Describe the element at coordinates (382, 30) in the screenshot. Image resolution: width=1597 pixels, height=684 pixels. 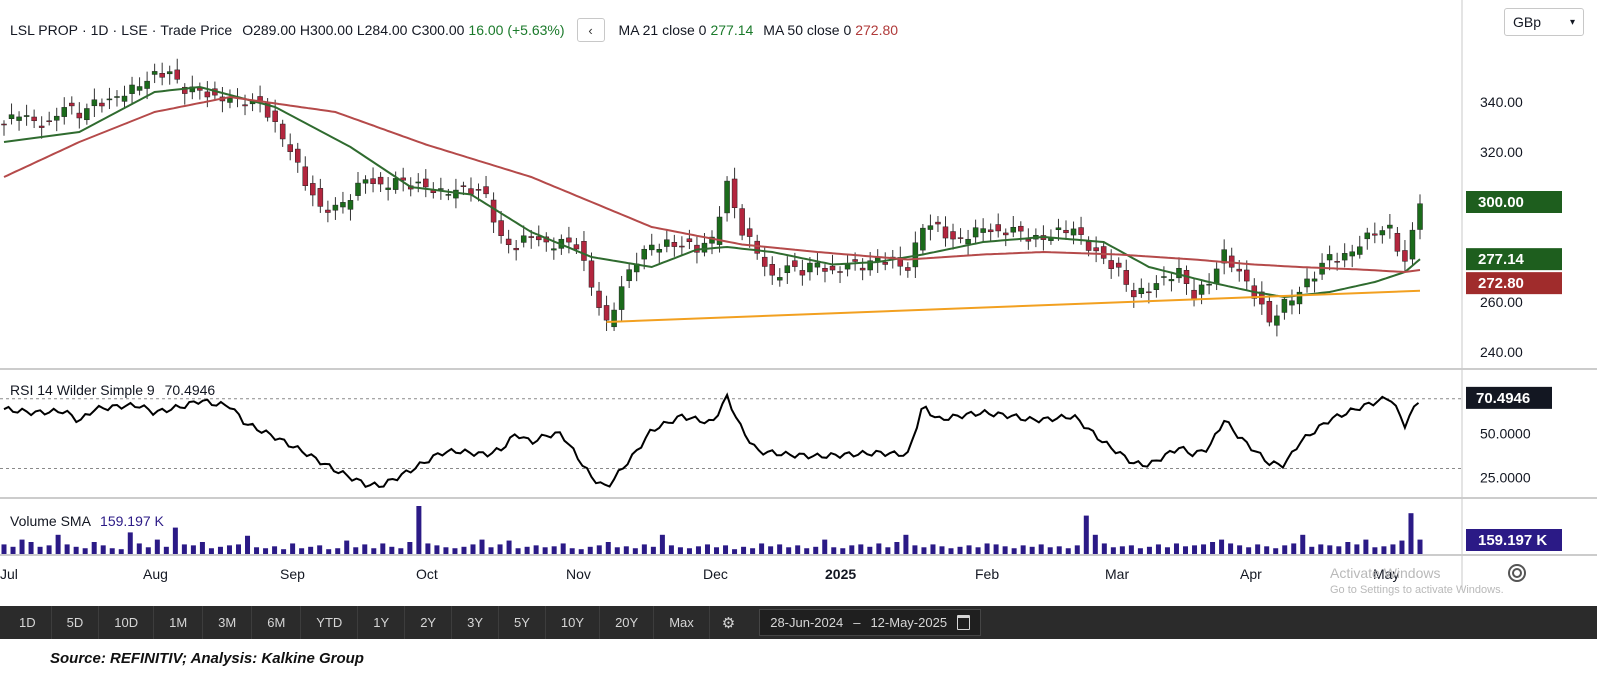
I see `low-value: L284.00` at that location.